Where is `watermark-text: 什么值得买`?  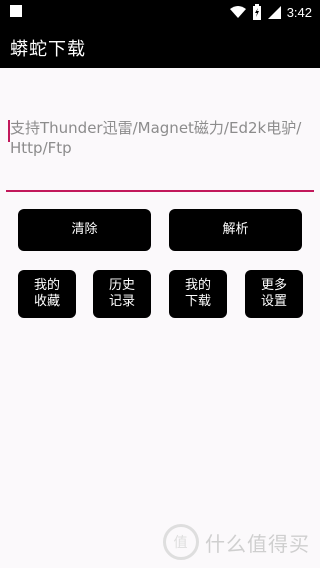 watermark-text: 什么值得买 is located at coordinates (257, 543).